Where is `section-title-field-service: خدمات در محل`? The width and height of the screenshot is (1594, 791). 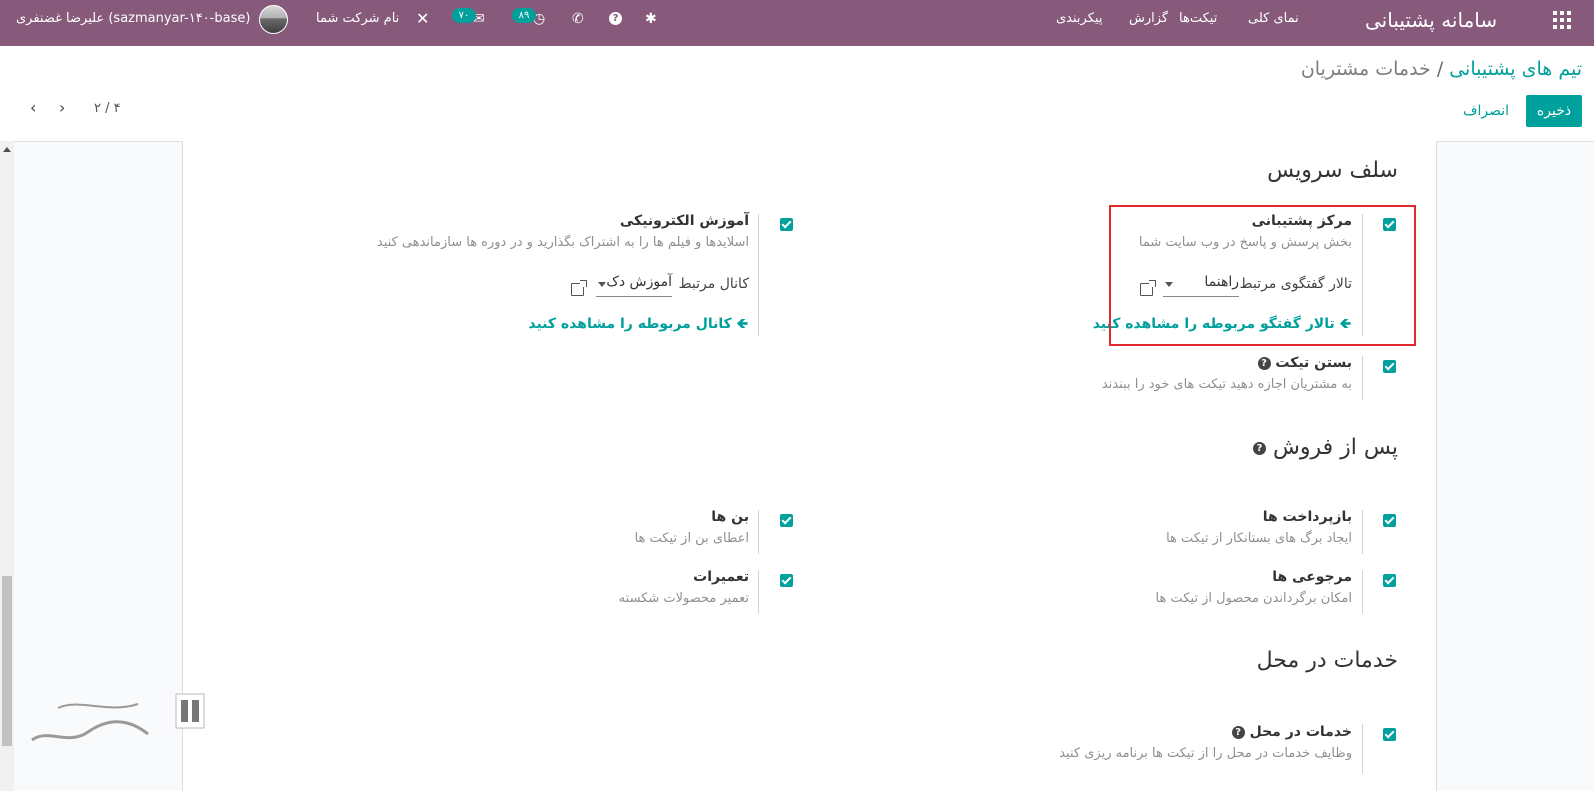
section-title-field-service: خدمات در محل is located at coordinates (1327, 660).